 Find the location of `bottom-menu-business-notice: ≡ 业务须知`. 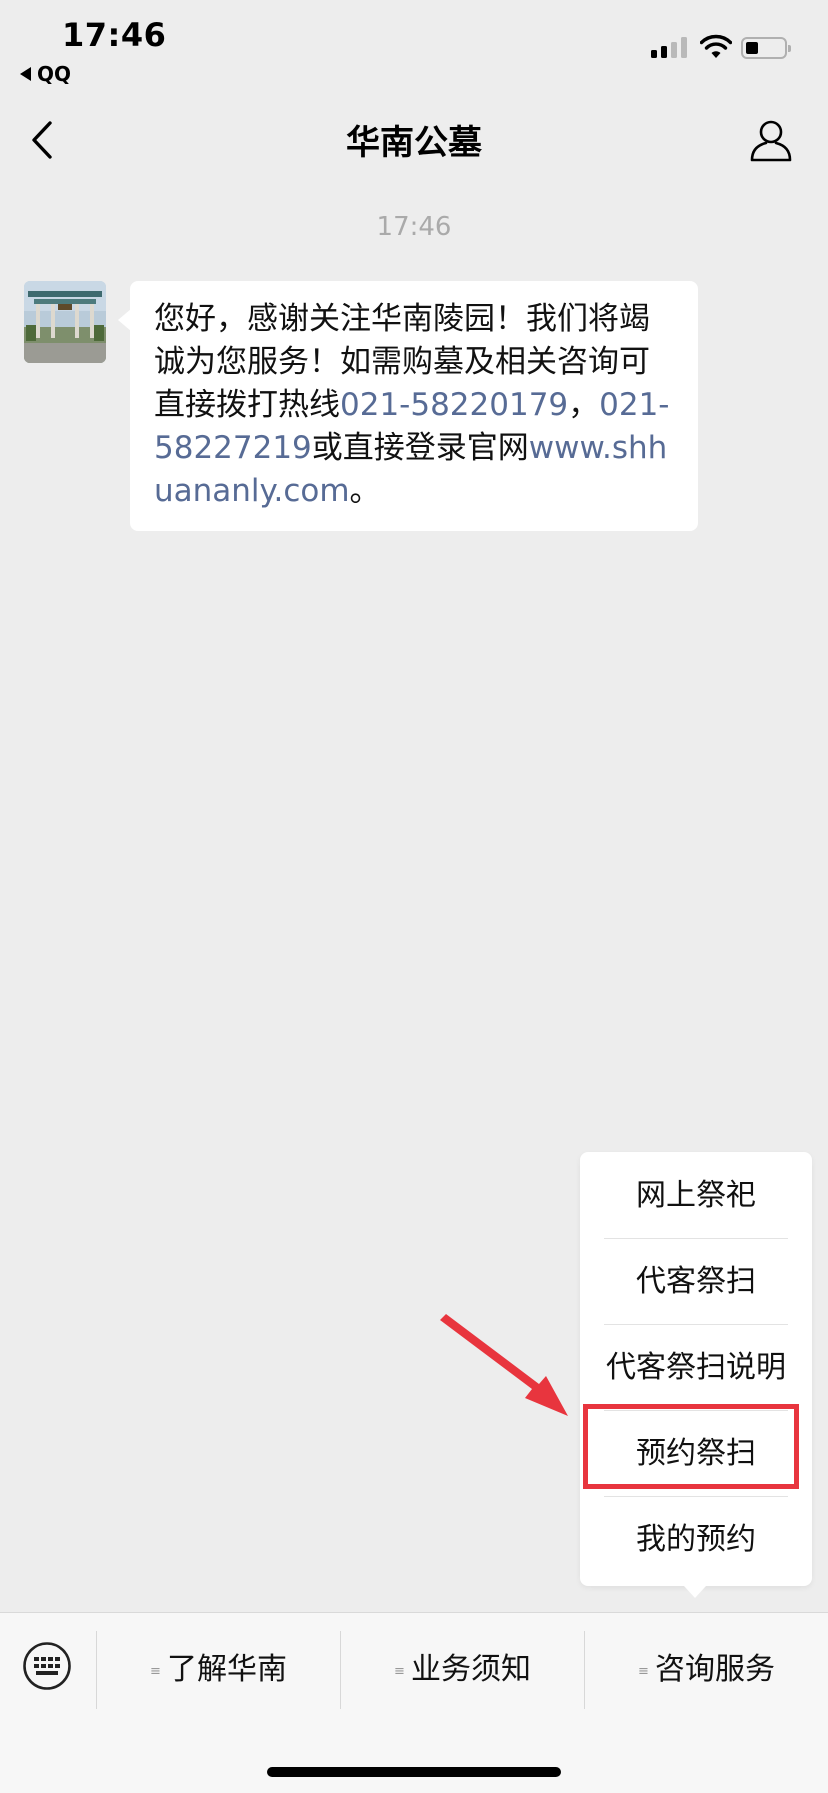

bottom-menu-business-notice: ≡ 业务须知 is located at coordinates (462, 1670).